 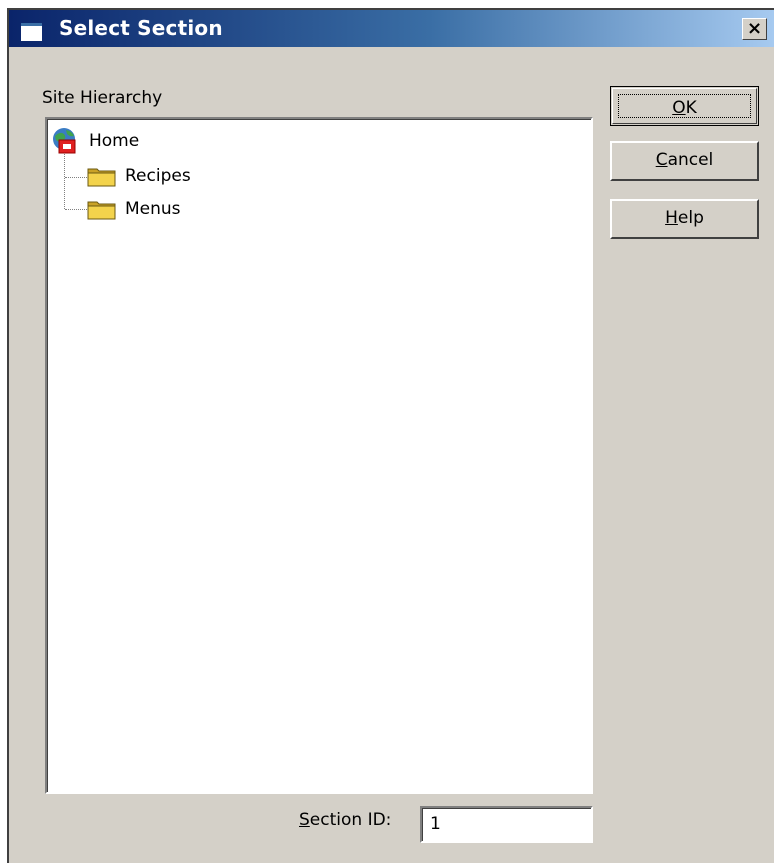 I want to click on site-hierarchy-label: Site Hierarchy, so click(x=102, y=98).